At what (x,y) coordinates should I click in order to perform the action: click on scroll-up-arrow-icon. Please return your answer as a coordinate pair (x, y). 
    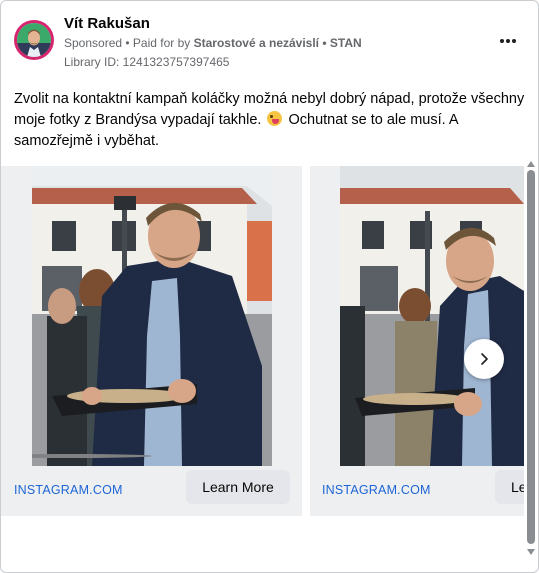
    Looking at the image, I should click on (531, 164).